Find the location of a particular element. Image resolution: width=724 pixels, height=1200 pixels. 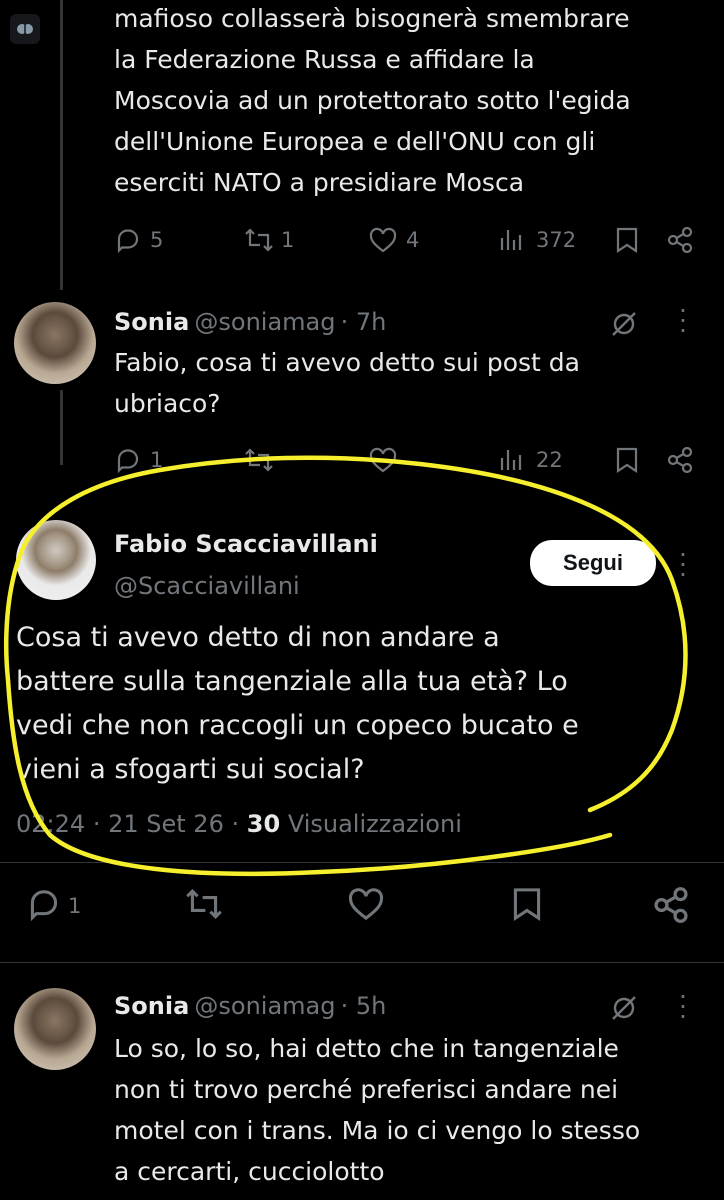

divider is located at coordinates (362, 962).